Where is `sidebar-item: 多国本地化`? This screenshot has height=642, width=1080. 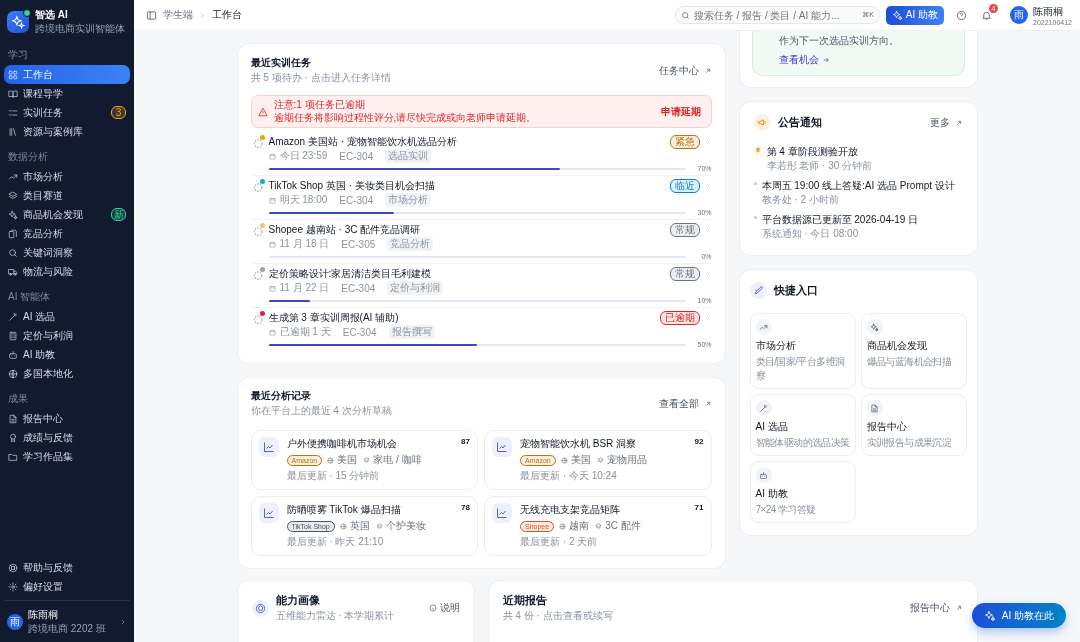 sidebar-item: 多国本地化 is located at coordinates (67, 373).